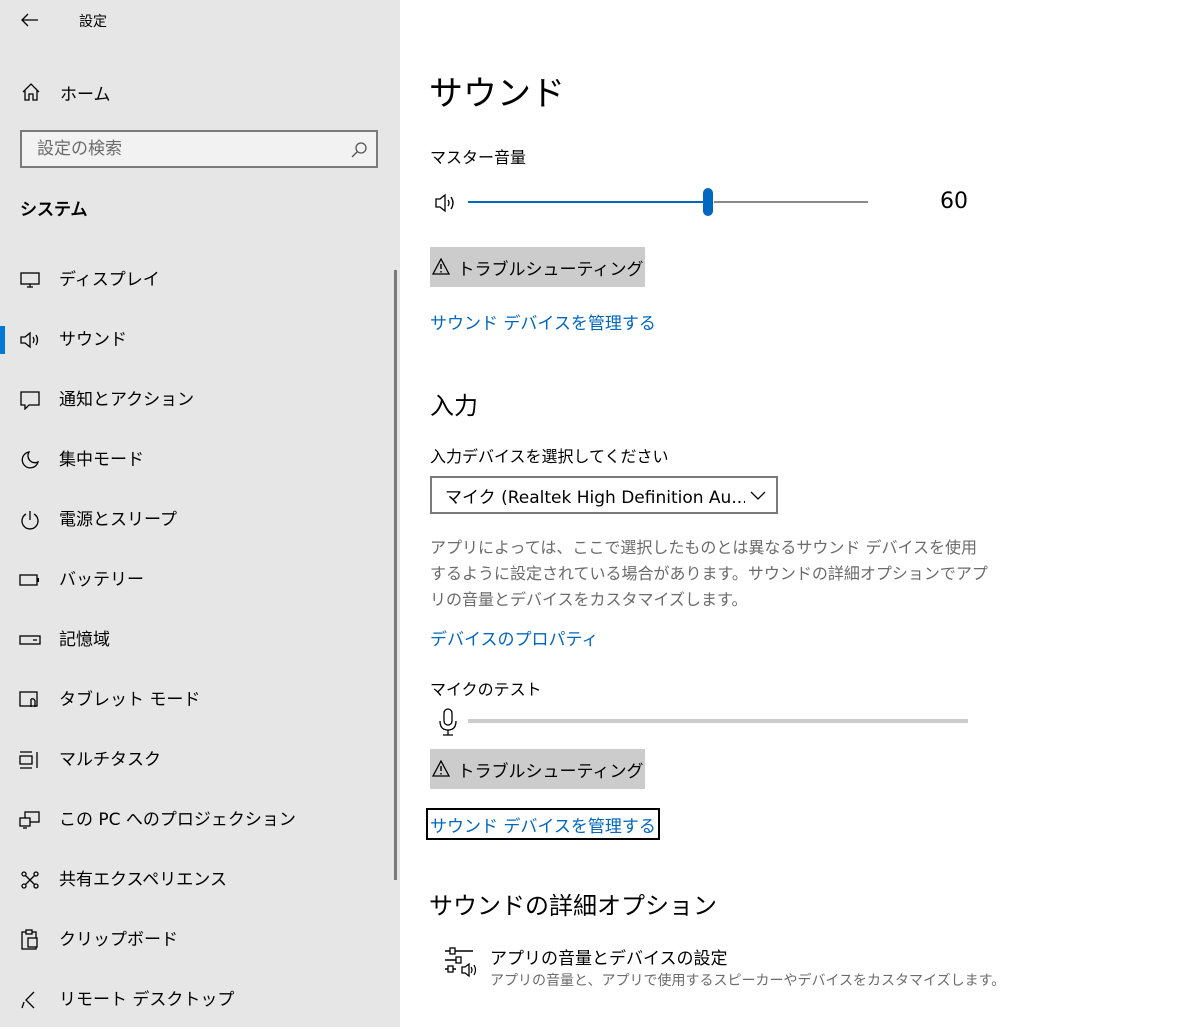  Describe the element at coordinates (359, 150) in the screenshot. I see `search-icon` at that location.